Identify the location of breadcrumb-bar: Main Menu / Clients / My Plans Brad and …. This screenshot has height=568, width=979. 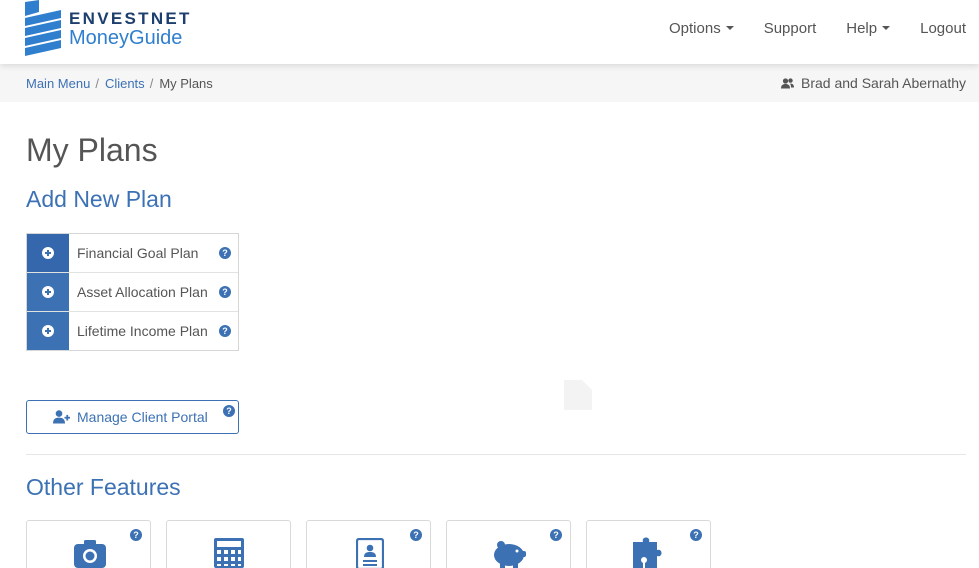
(489, 83).